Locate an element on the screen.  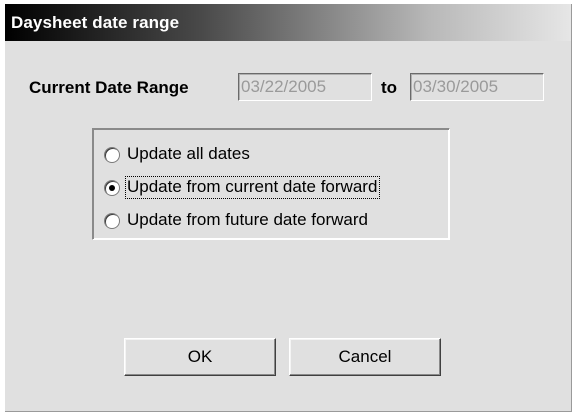
radio-dot-icon is located at coordinates (112, 188).